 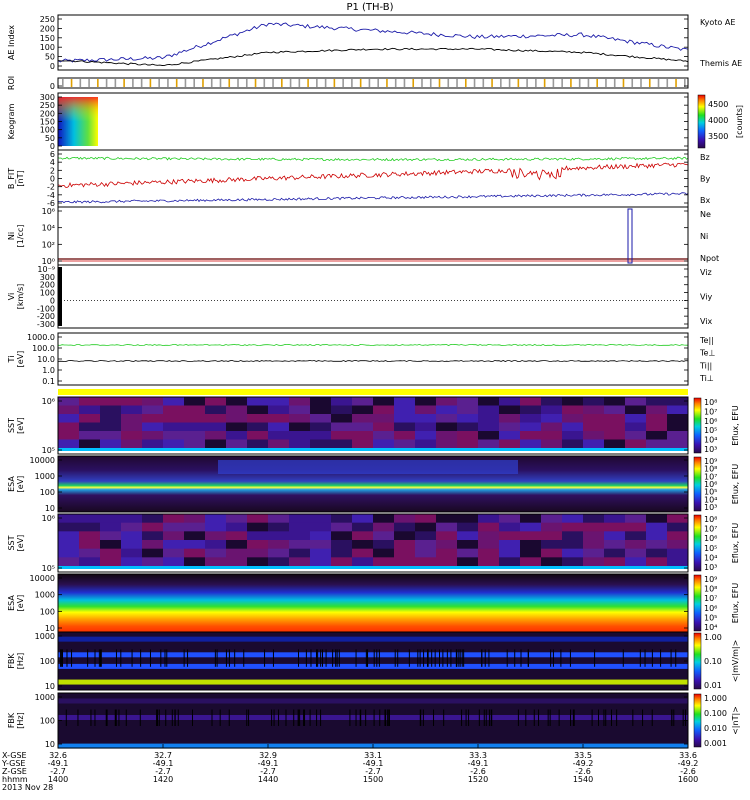 What do you see at coordinates (11, 360) in the screenshot?
I see `y-axis-label: Ti` at bounding box center [11, 360].